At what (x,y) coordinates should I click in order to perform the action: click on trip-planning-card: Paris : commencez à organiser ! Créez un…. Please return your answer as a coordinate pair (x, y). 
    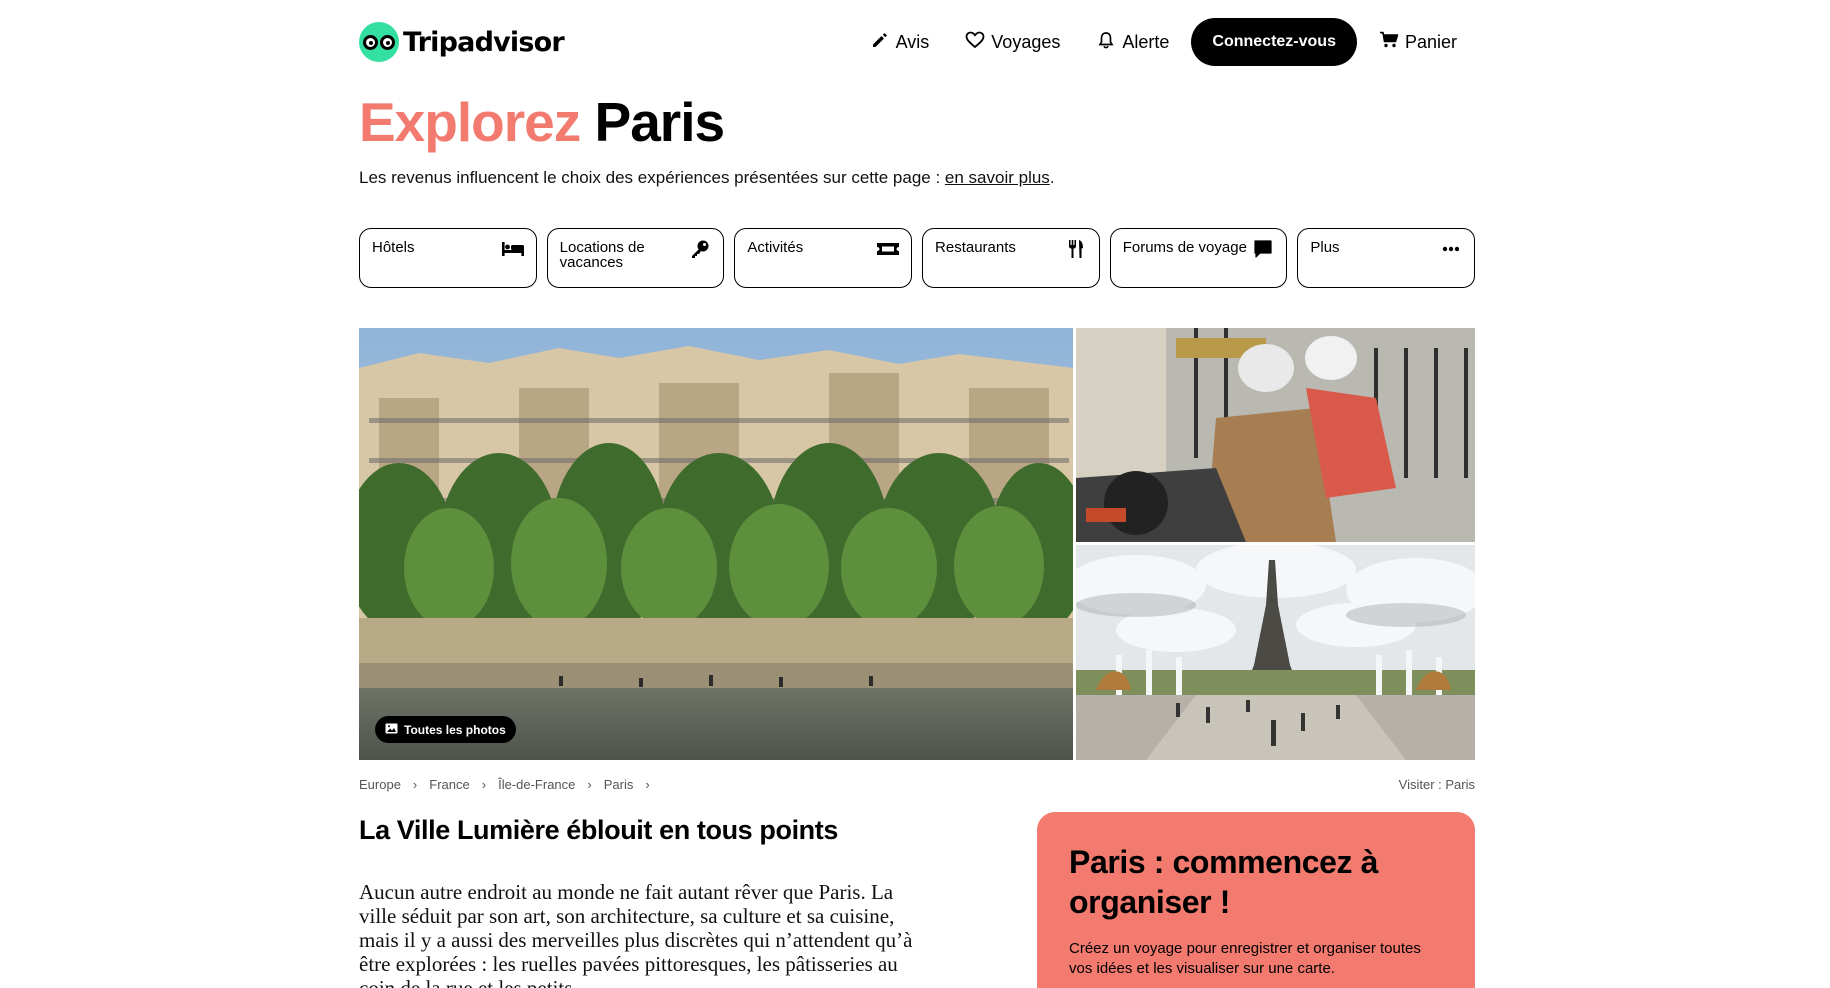
    Looking at the image, I should click on (1256, 900).